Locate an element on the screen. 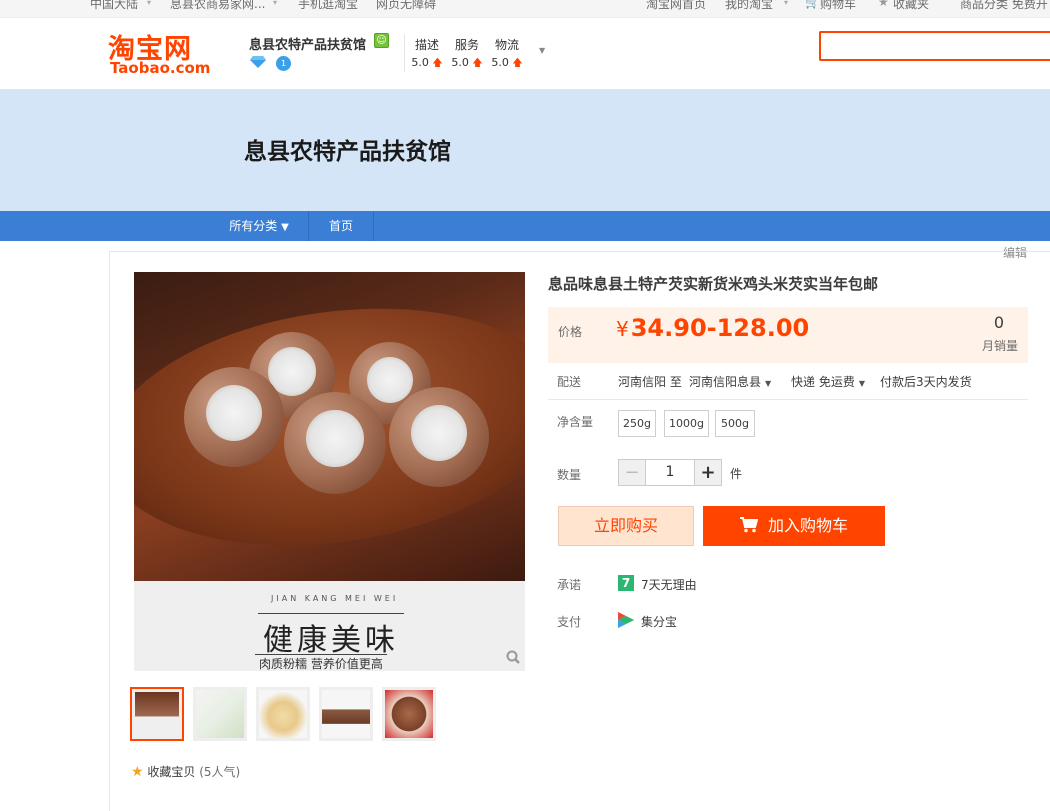 The width and height of the screenshot is (1050, 811). divider is located at coordinates (788, 399).